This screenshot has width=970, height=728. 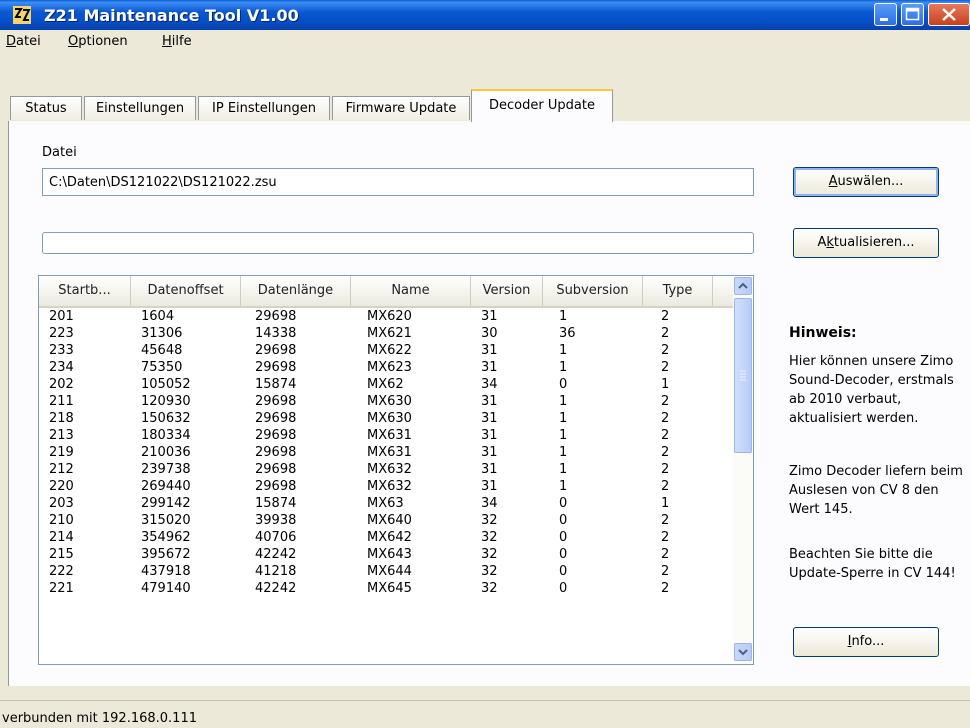 I want to click on maximize-button, so click(x=912, y=14).